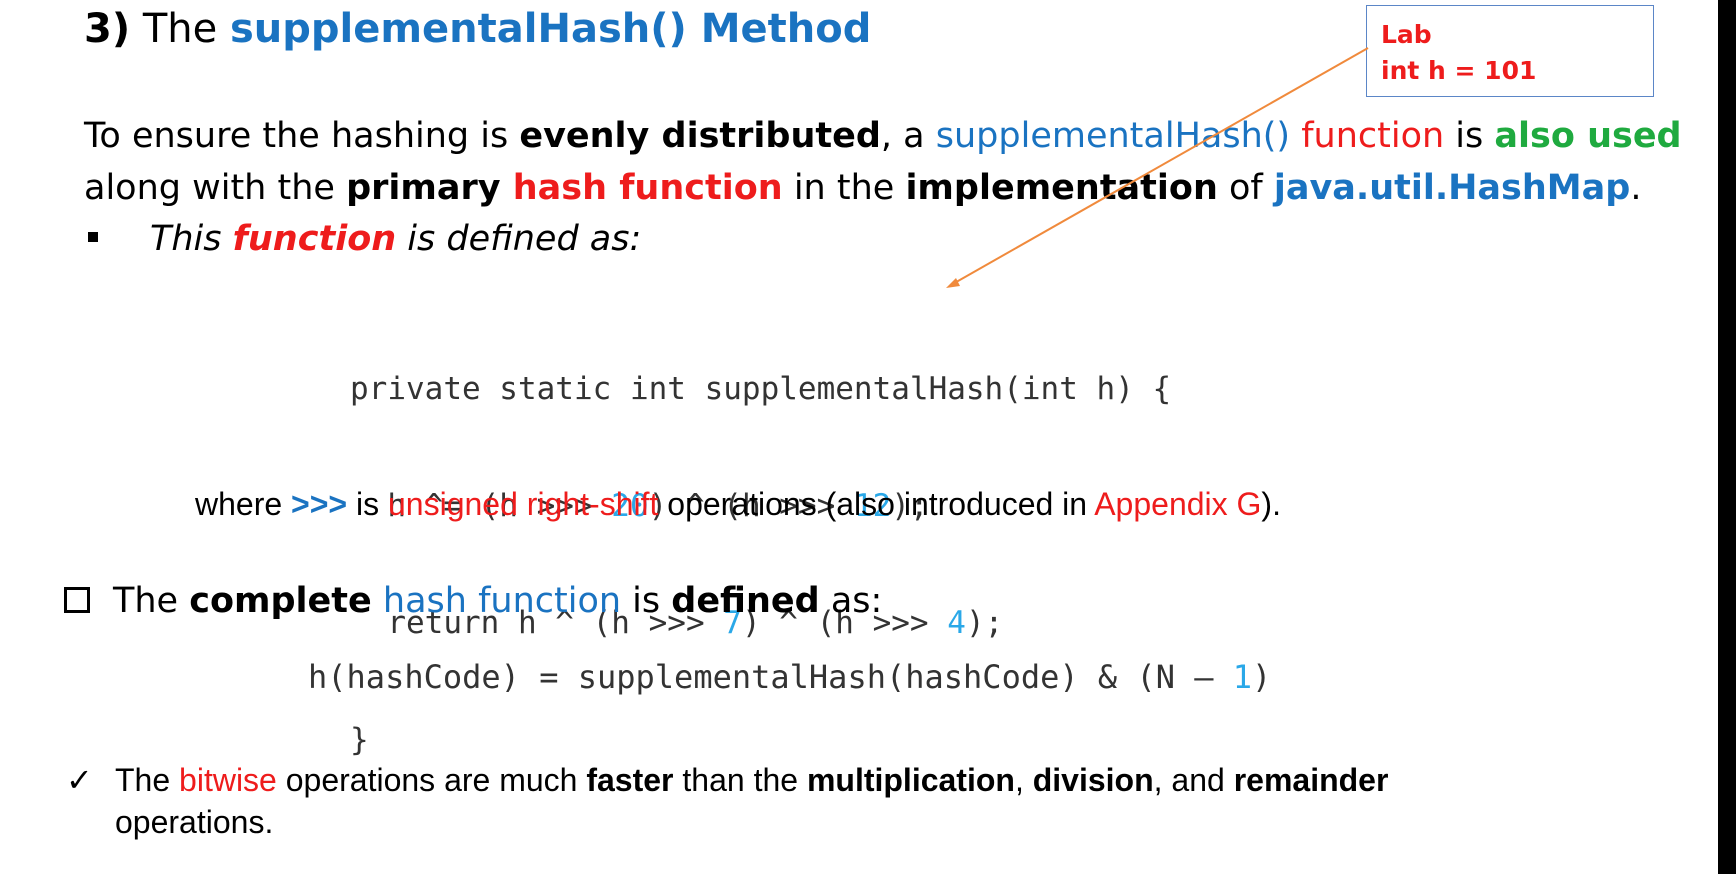  Describe the element at coordinates (1588, 136) in the screenshot. I see `intro-also-used: also used` at that location.